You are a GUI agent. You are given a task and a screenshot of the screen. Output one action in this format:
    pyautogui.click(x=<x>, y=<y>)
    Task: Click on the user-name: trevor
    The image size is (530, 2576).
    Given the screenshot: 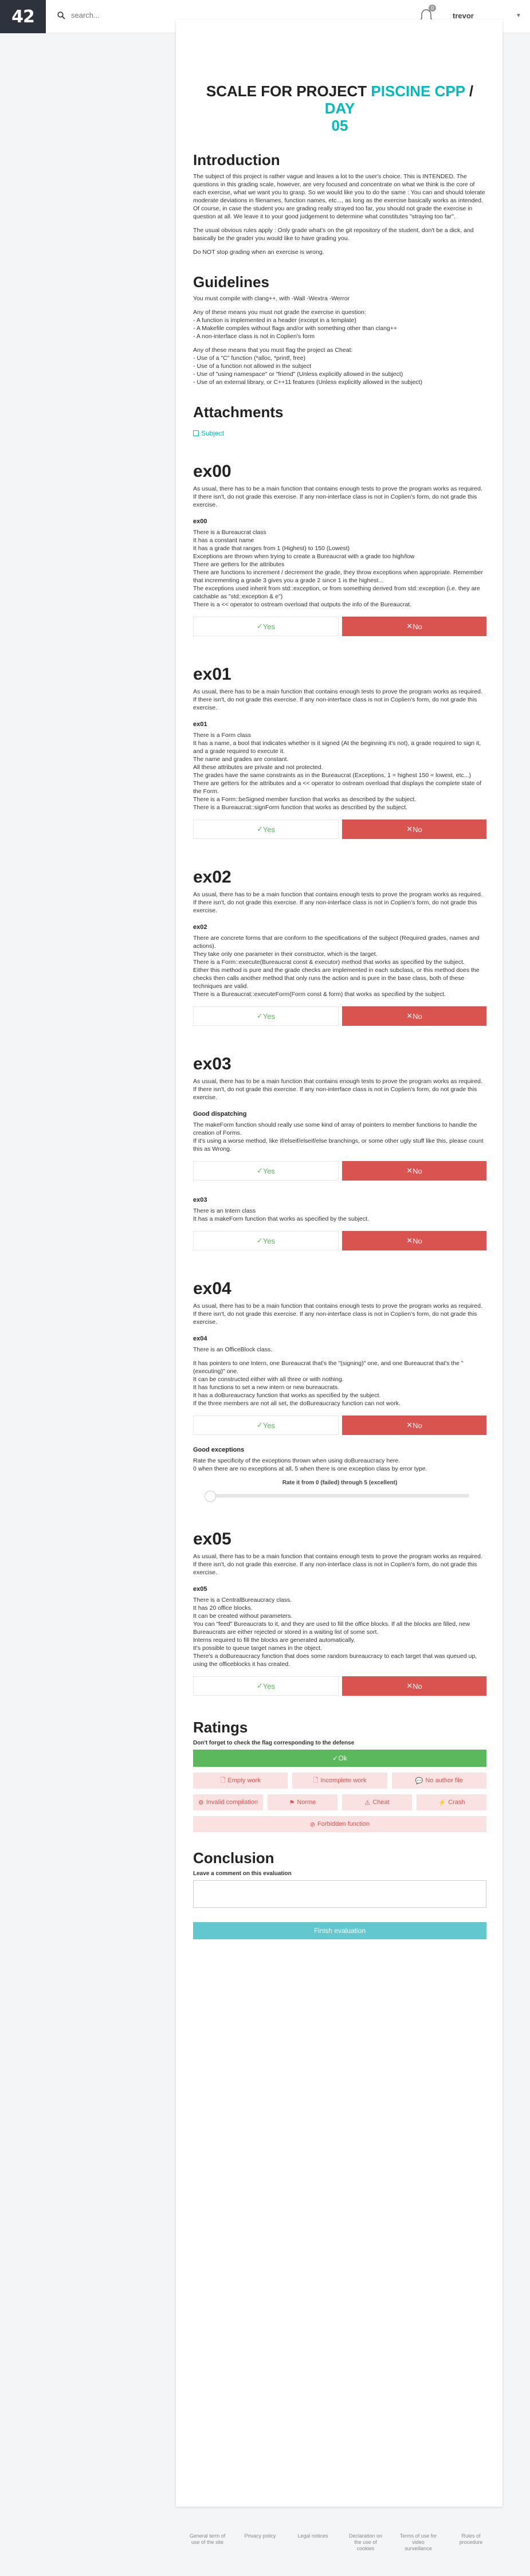 What is the action you would take?
    pyautogui.click(x=463, y=15)
    